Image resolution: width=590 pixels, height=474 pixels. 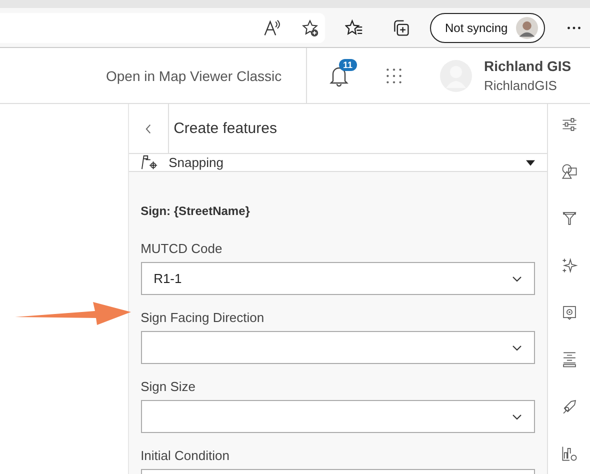 What do you see at coordinates (521, 85) in the screenshot?
I see `username: RichlandGIS` at bounding box center [521, 85].